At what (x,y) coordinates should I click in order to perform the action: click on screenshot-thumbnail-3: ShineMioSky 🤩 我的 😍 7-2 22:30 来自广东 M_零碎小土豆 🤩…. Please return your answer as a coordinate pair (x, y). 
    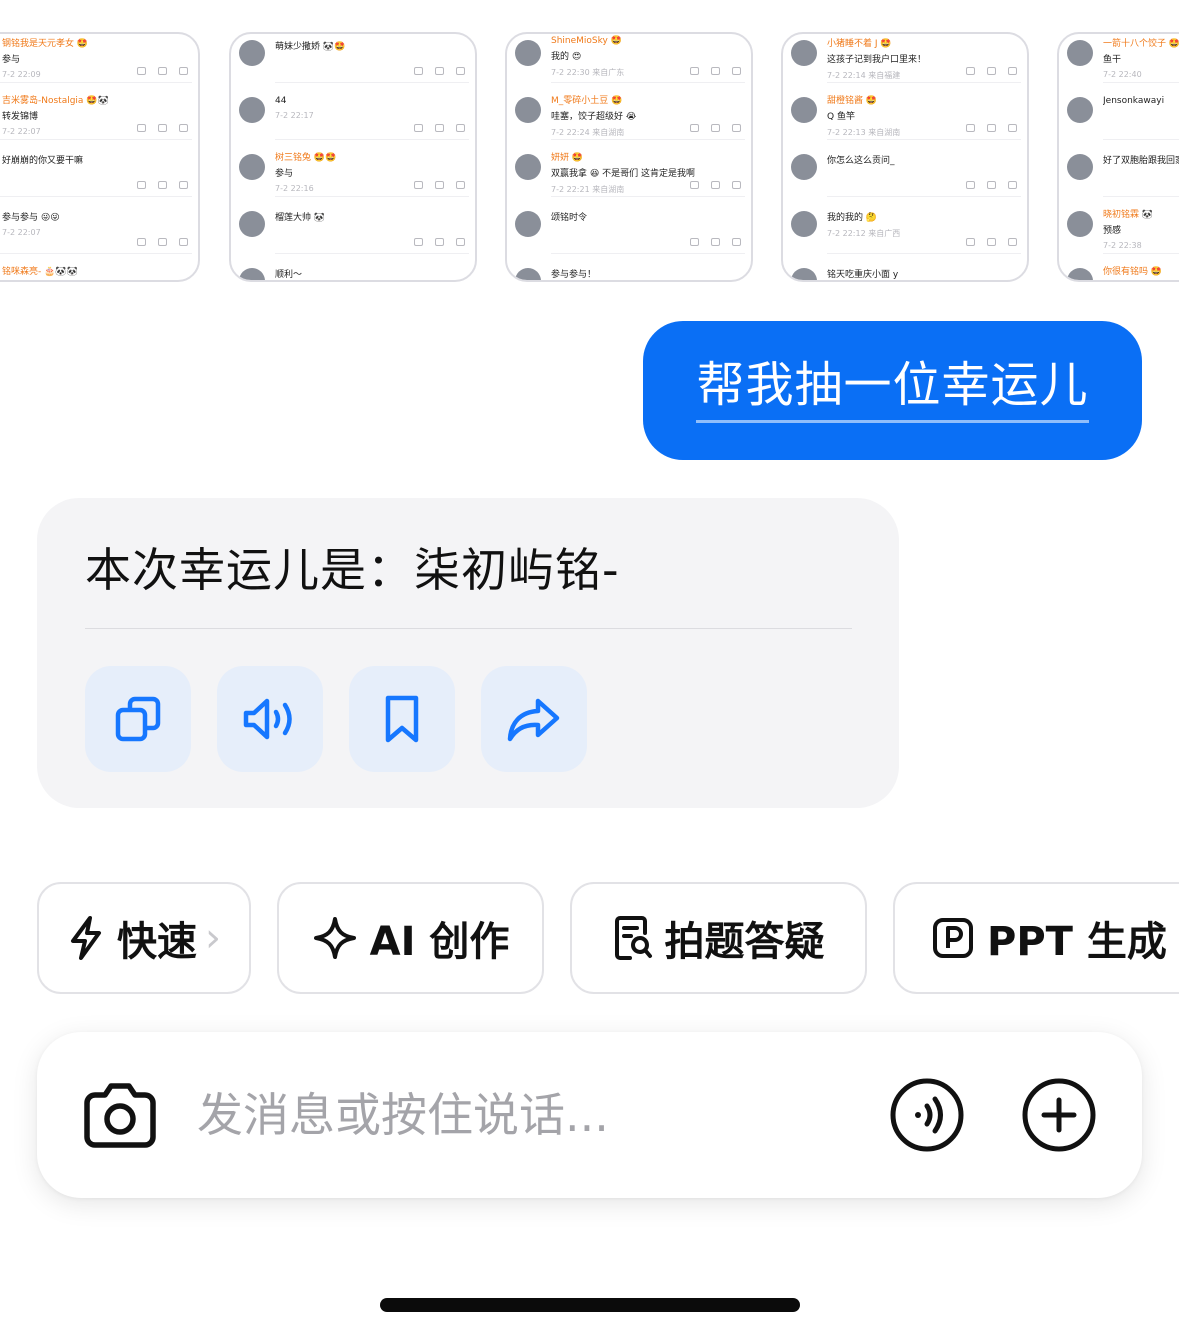
    Looking at the image, I should click on (629, 157).